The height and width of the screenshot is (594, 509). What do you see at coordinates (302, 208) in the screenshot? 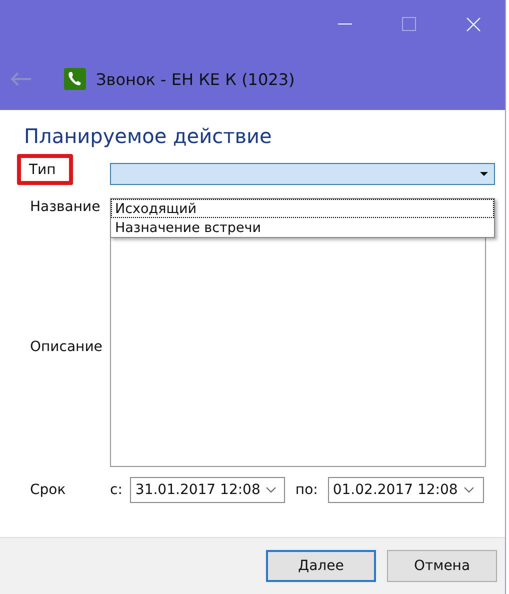
I see `dropdown-option: Исходящий` at bounding box center [302, 208].